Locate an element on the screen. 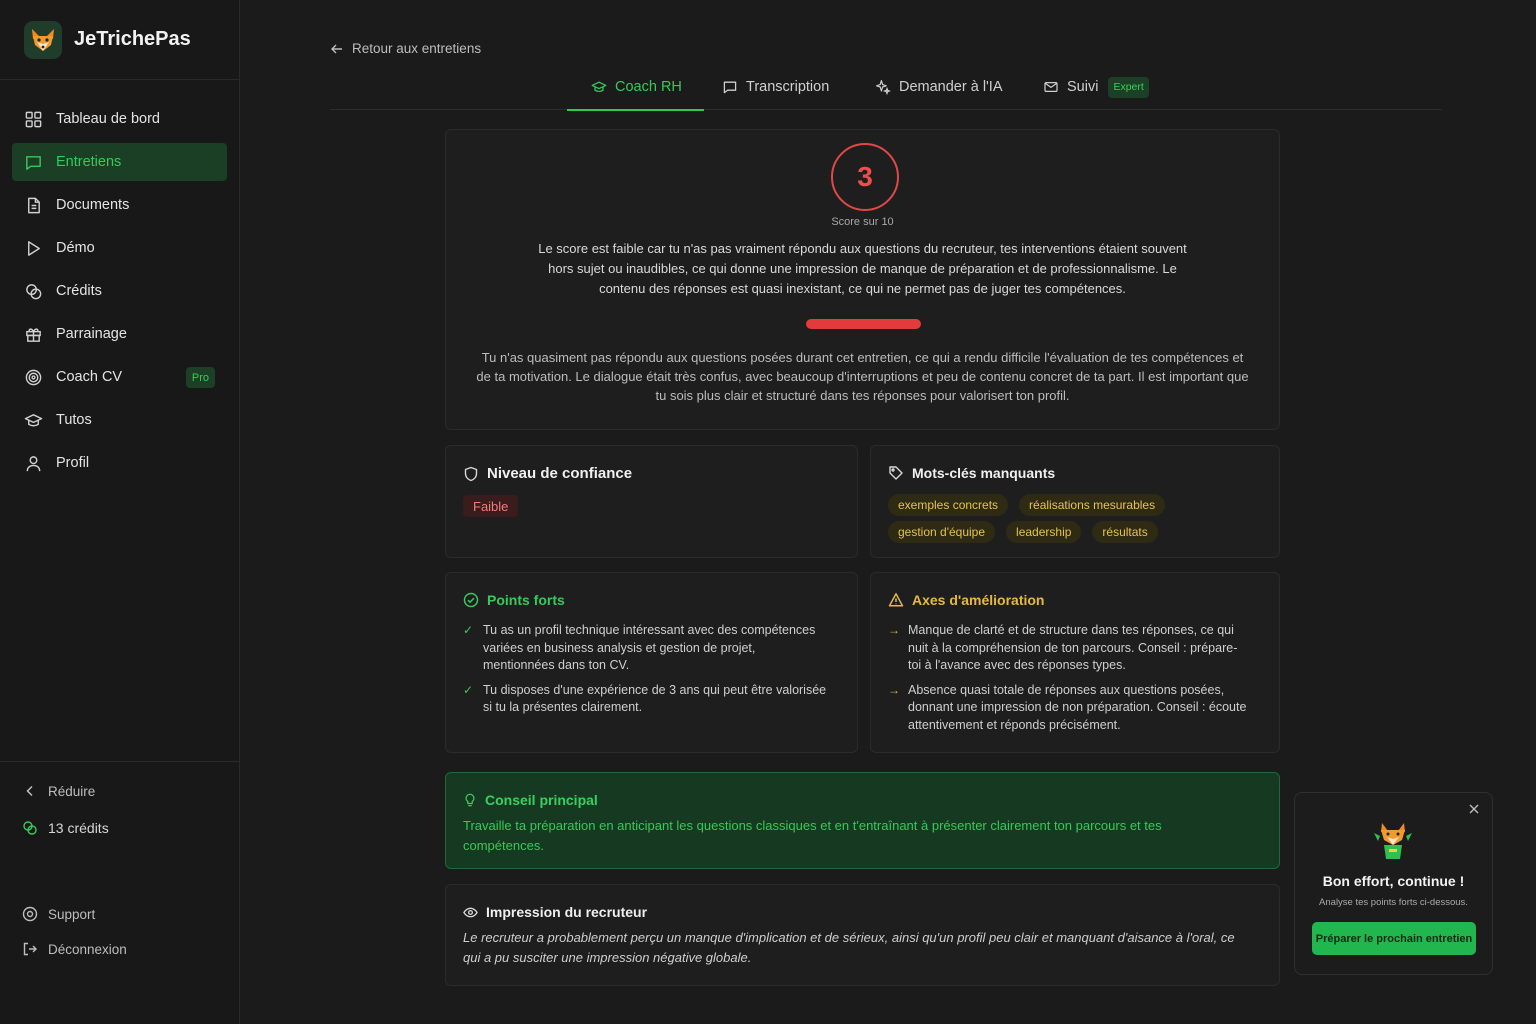 This screenshot has width=1536, height=1024. score-value: 3 is located at coordinates (865, 176).